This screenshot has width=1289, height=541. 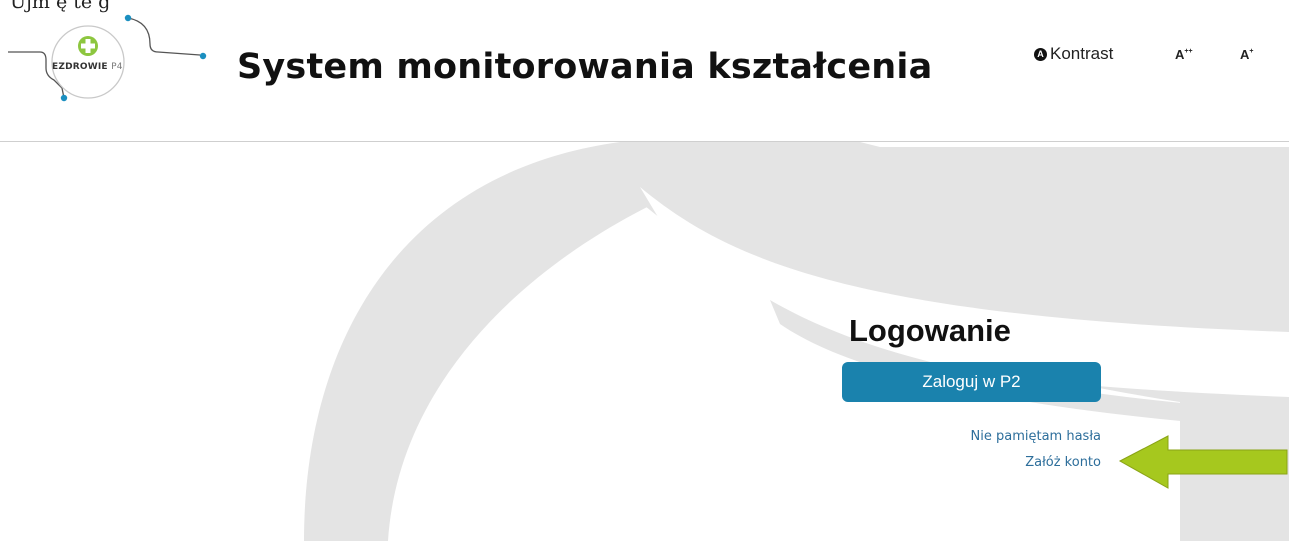 What do you see at coordinates (1180, 54) in the screenshot?
I see `font-larger-base: A` at bounding box center [1180, 54].